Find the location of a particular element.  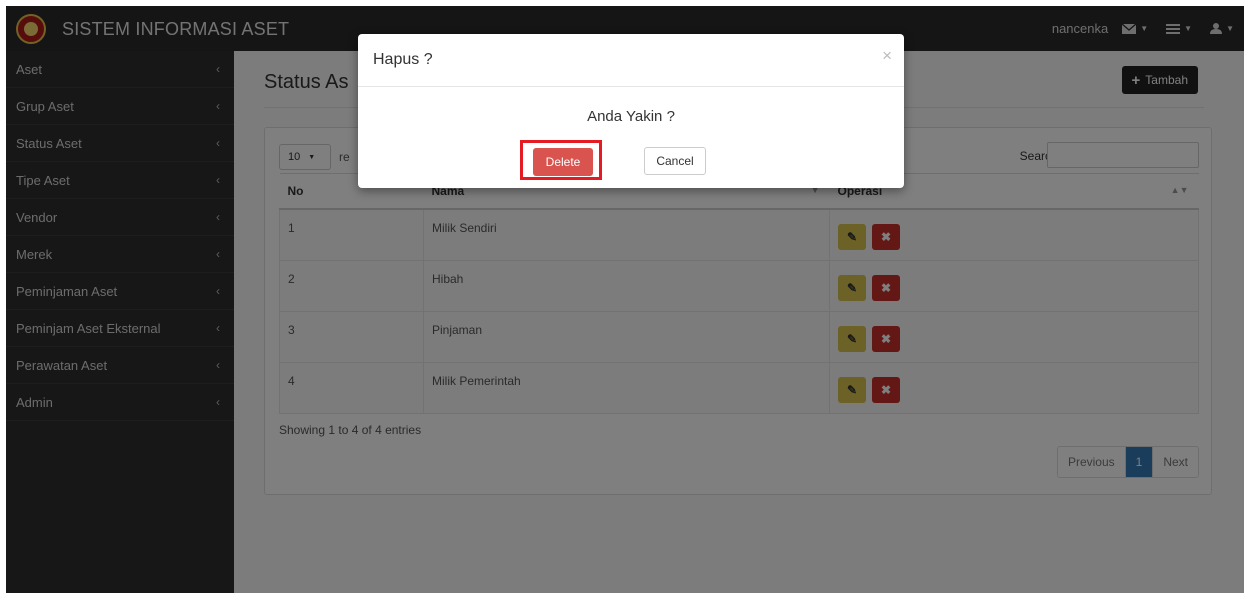

modal-header: Hapus ? × is located at coordinates (631, 60).